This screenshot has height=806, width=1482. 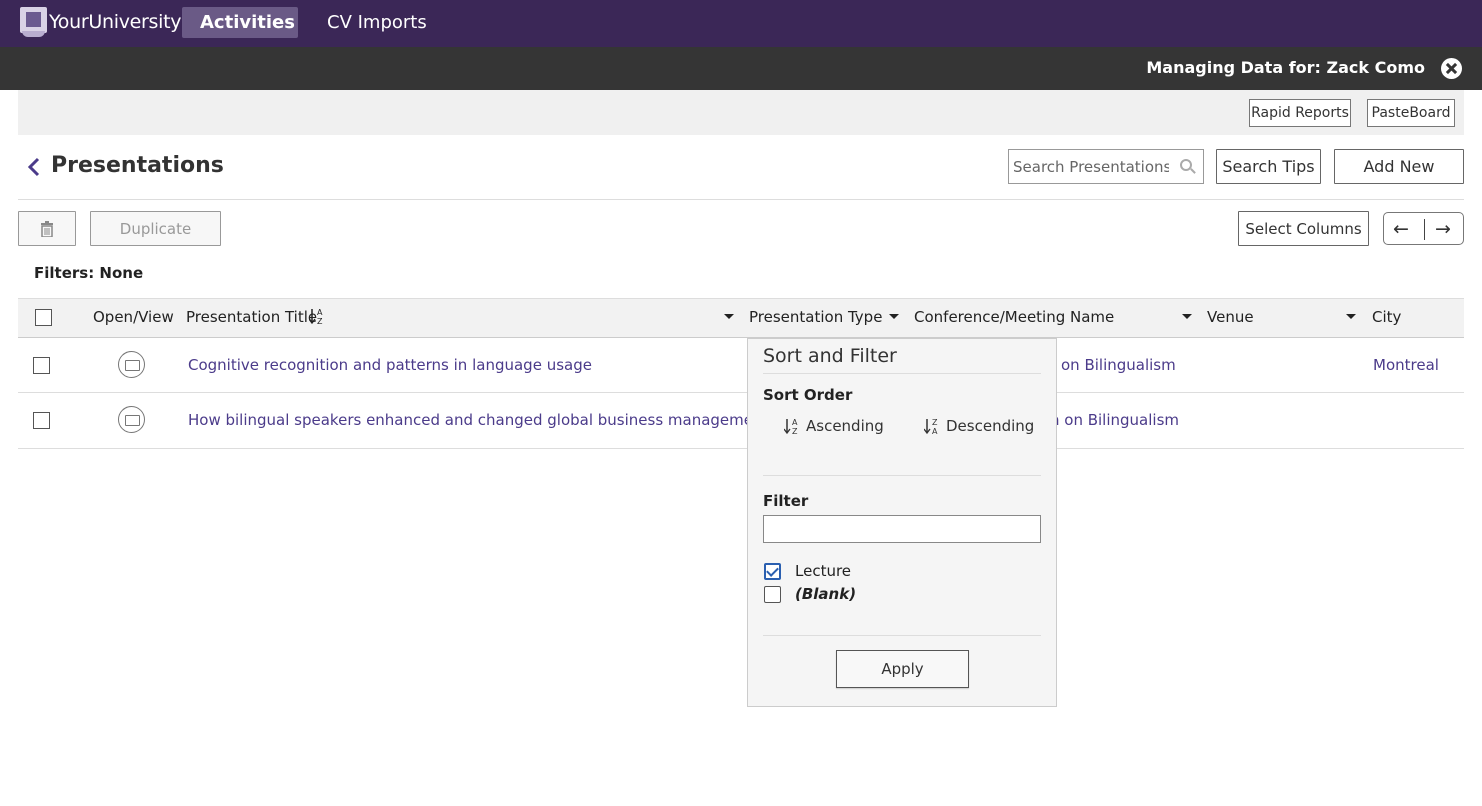 I want to click on delete-button, so click(x=47, y=228).